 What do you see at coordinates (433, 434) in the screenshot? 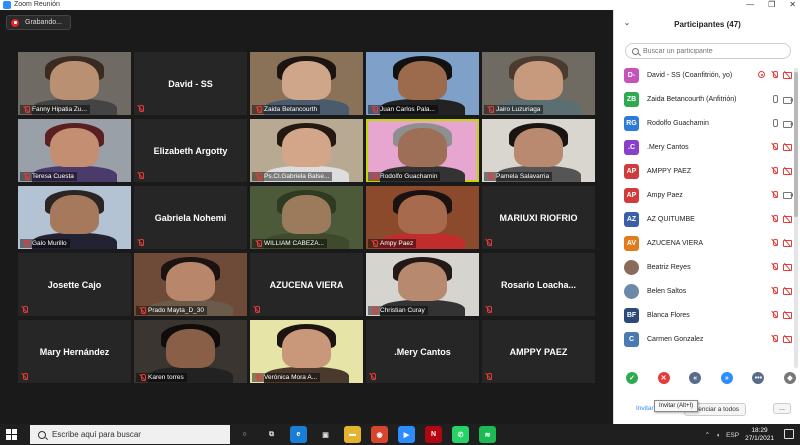
I see `netflix-icon: N` at bounding box center [433, 434].